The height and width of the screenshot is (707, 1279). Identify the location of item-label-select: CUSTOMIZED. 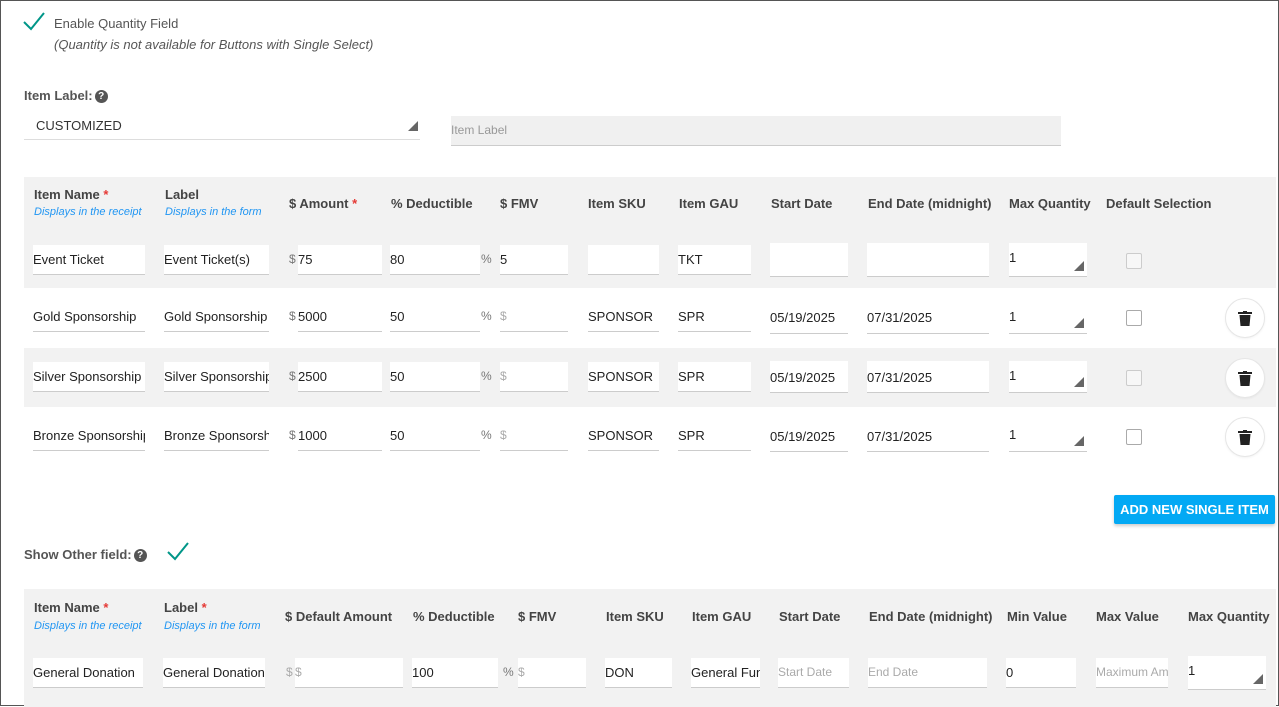
(222, 126).